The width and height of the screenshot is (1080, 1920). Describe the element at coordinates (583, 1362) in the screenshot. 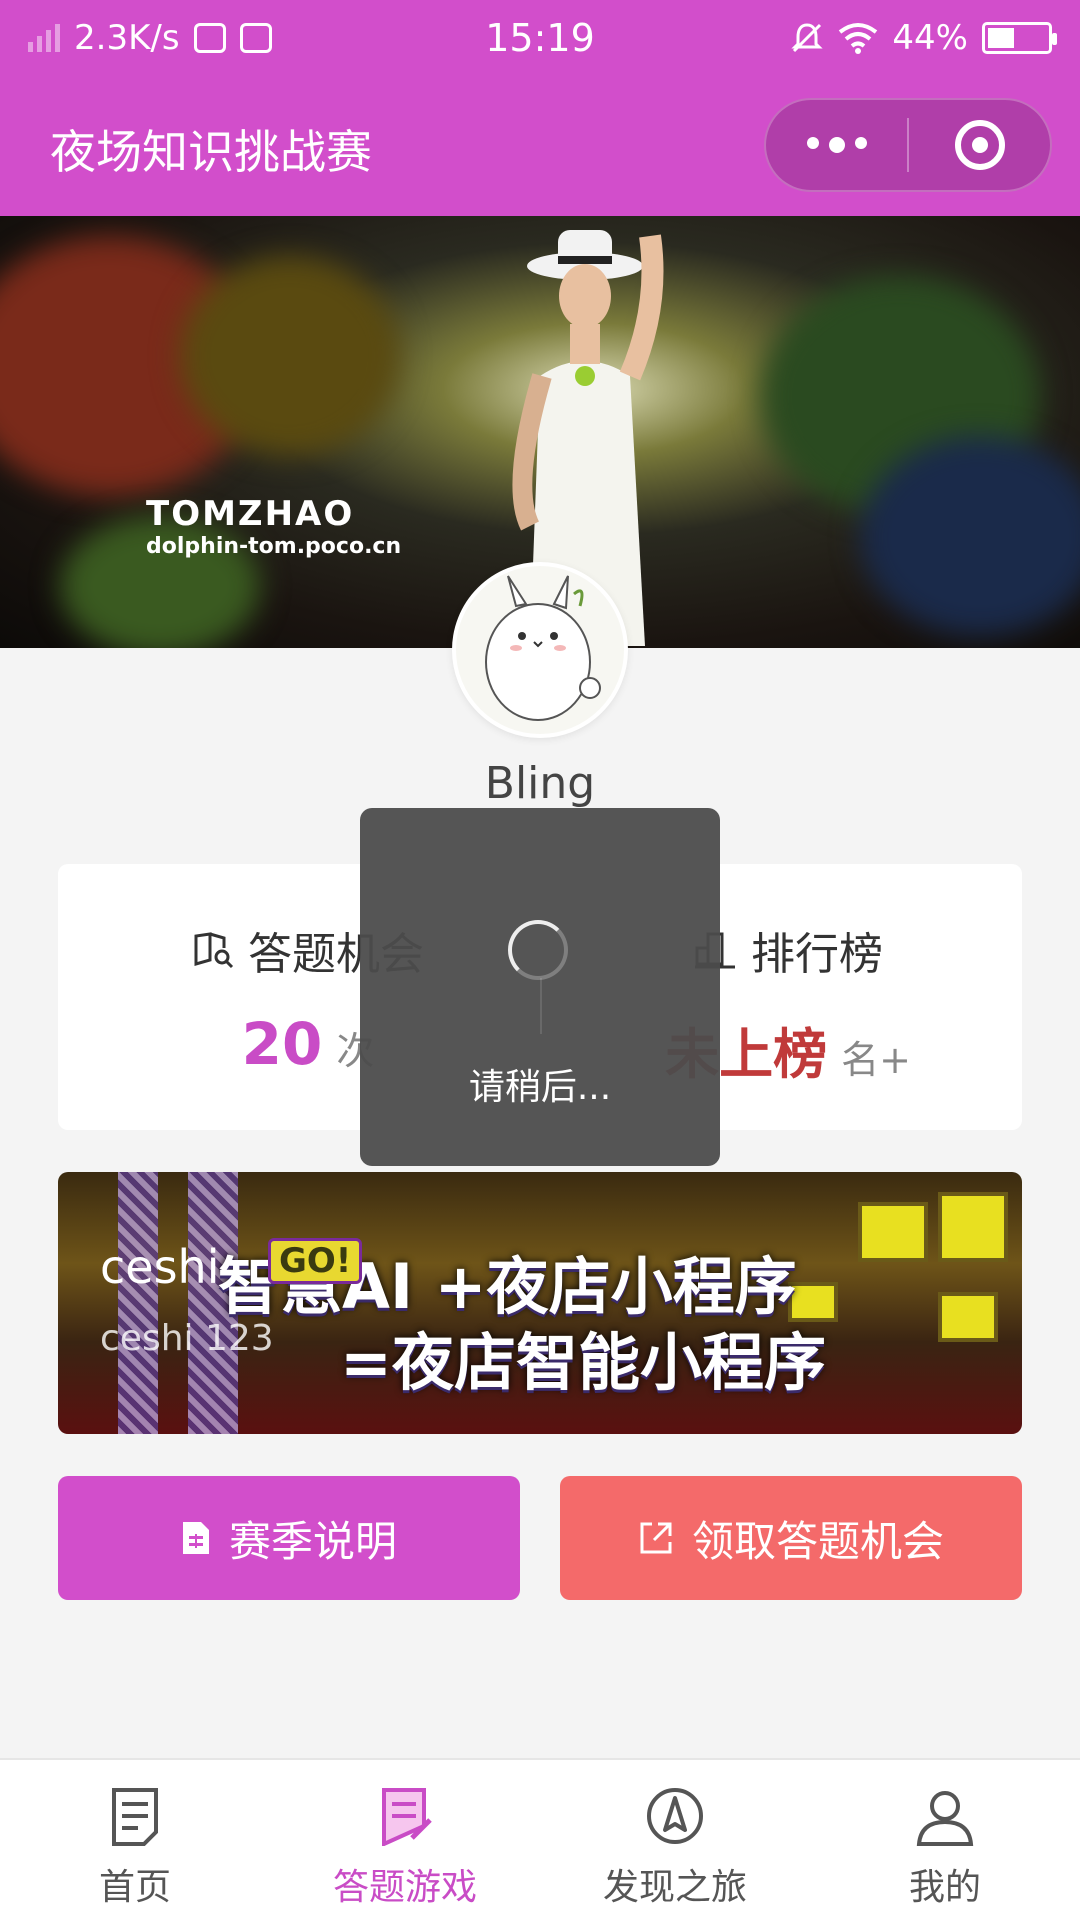

I see `promo-headline-2: =夜店智能小程序` at that location.